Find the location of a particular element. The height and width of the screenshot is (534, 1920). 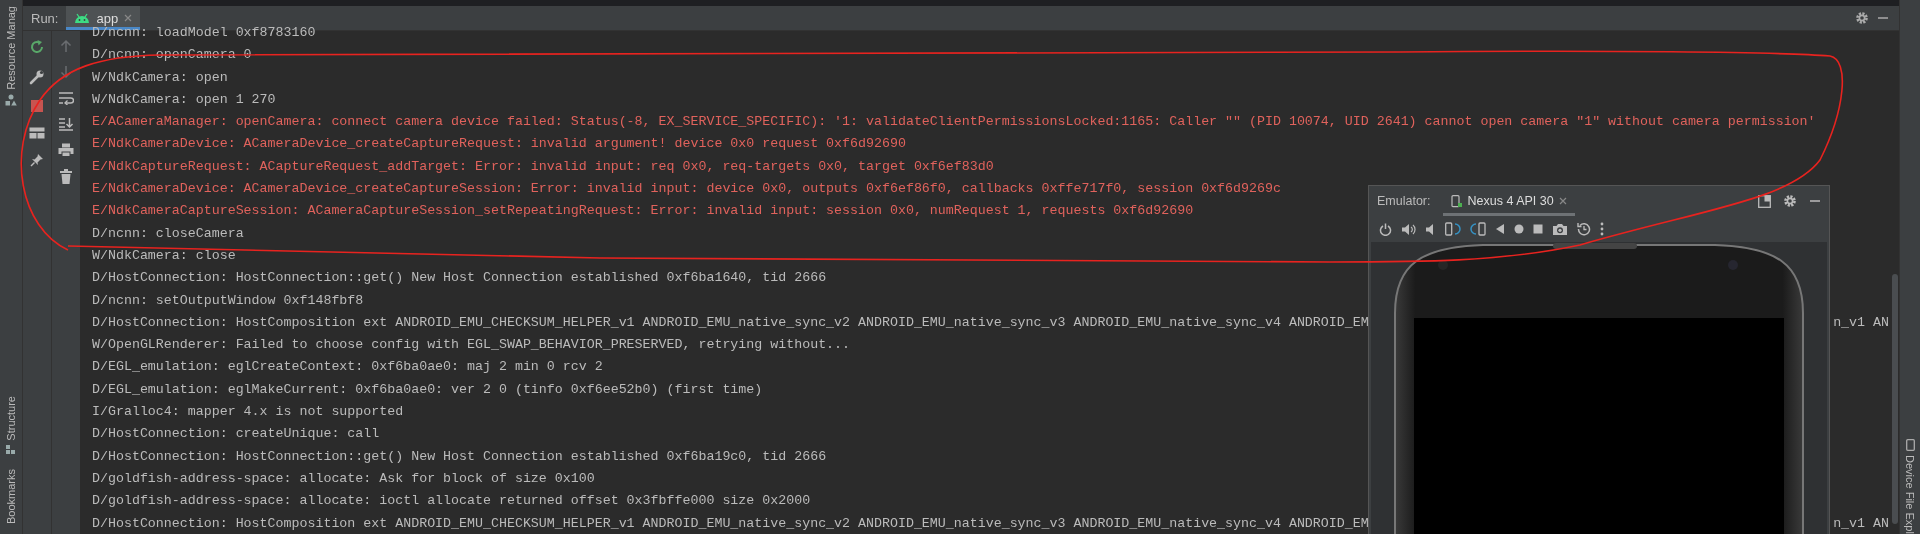

android-icon is located at coordinates (82, 18).